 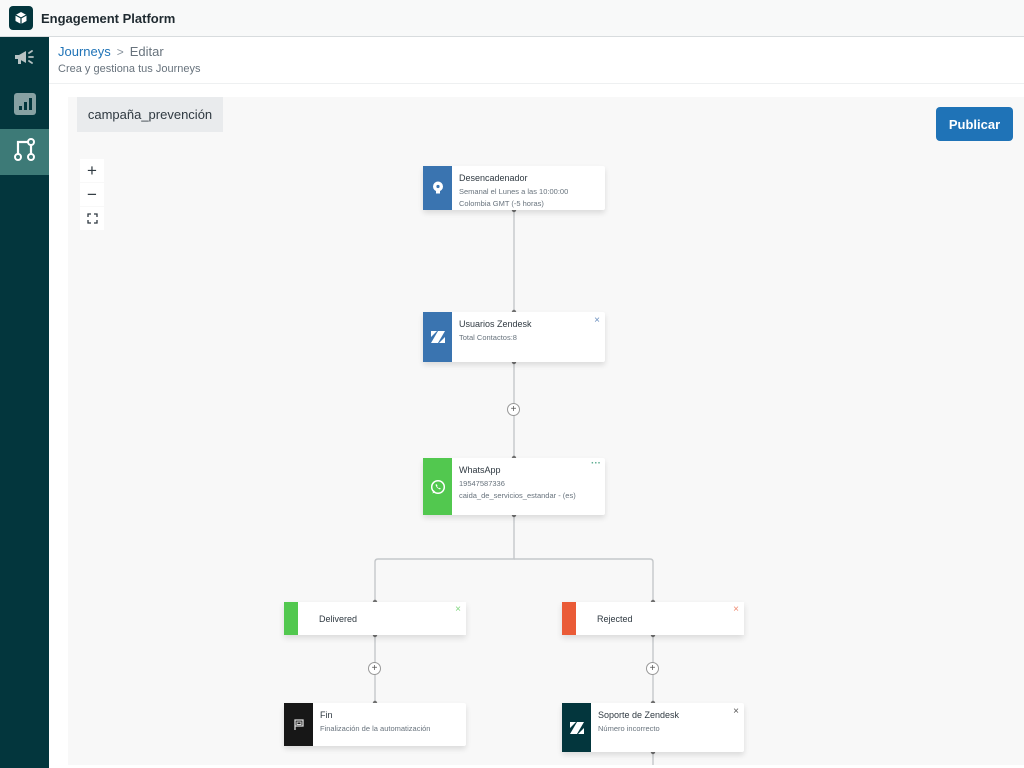 I want to click on lightbulb-icon, so click(x=437, y=188).